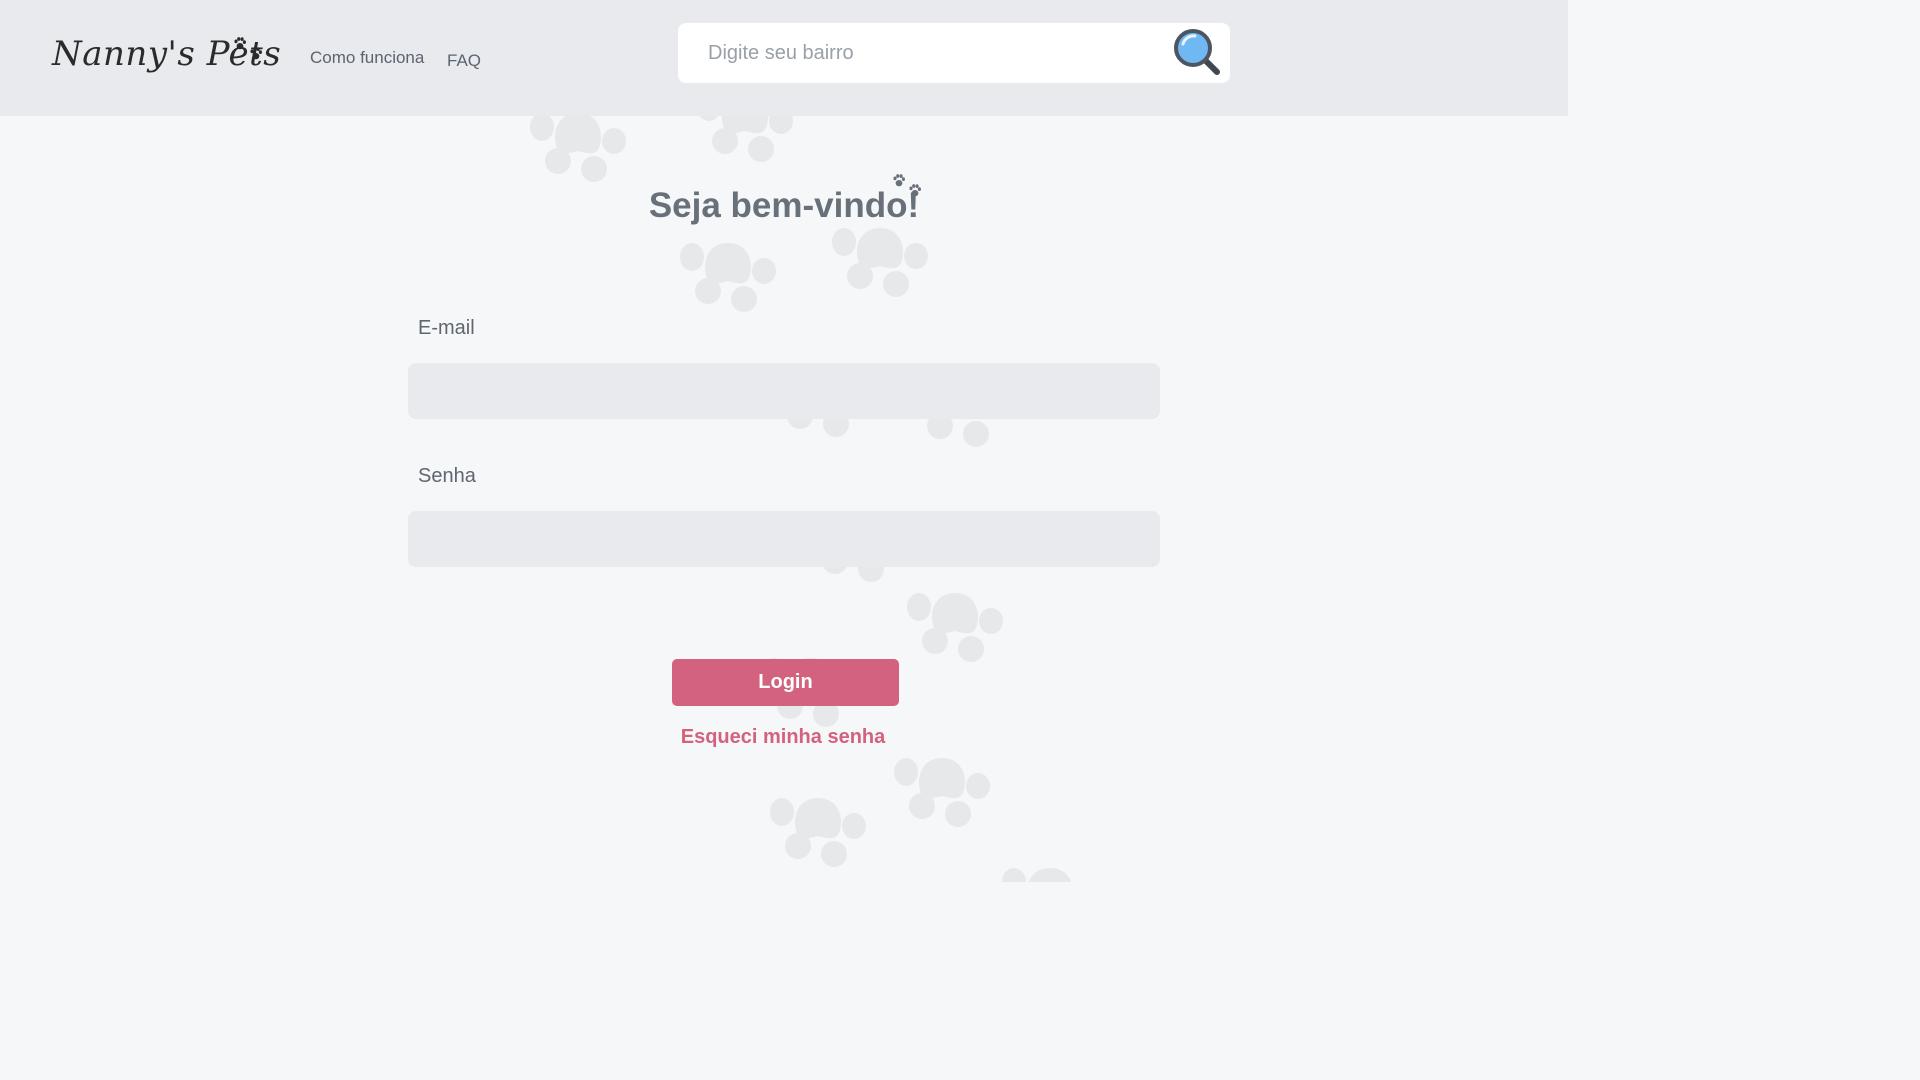 The image size is (1920, 1080). What do you see at coordinates (464, 61) in the screenshot?
I see `nav-link-faq: FAQ` at bounding box center [464, 61].